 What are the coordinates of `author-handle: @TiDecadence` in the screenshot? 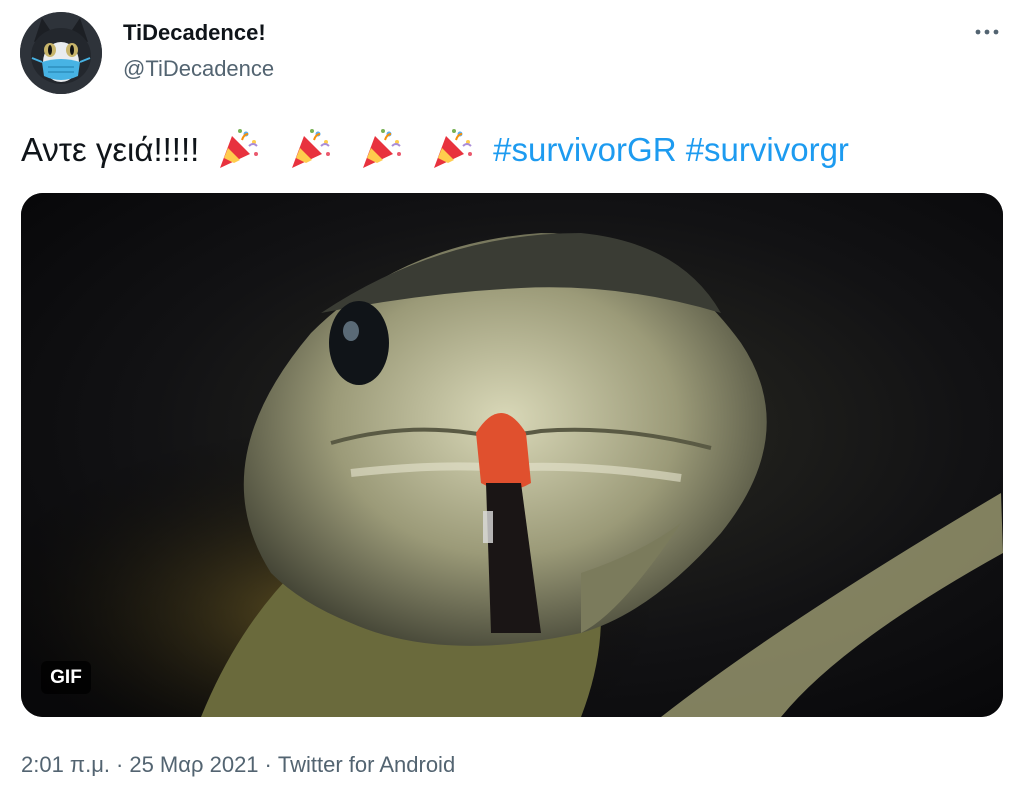 It's located at (198, 69).